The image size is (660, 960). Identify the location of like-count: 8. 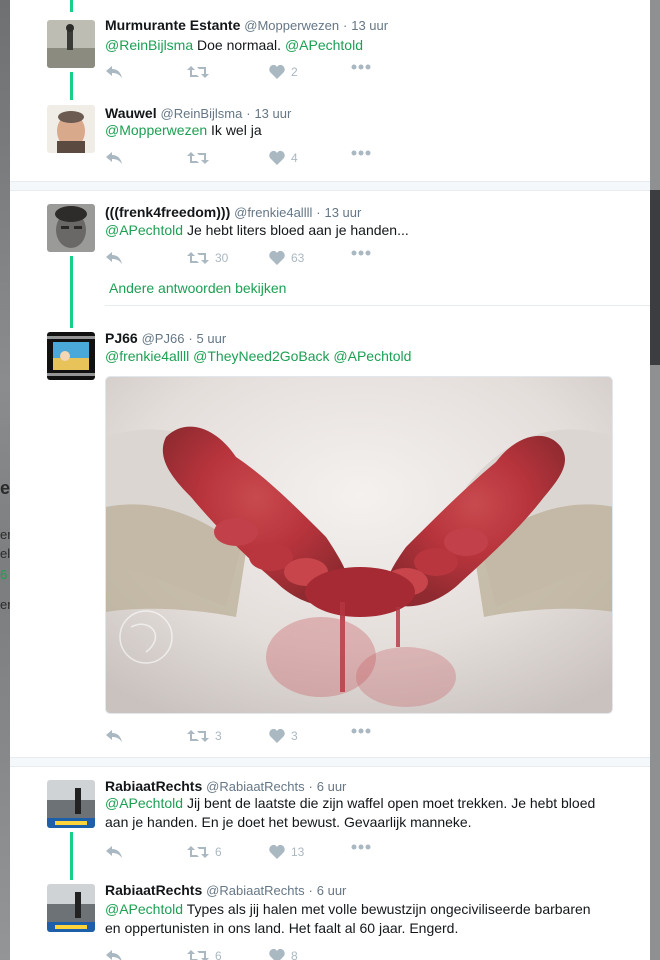
(294, 954).